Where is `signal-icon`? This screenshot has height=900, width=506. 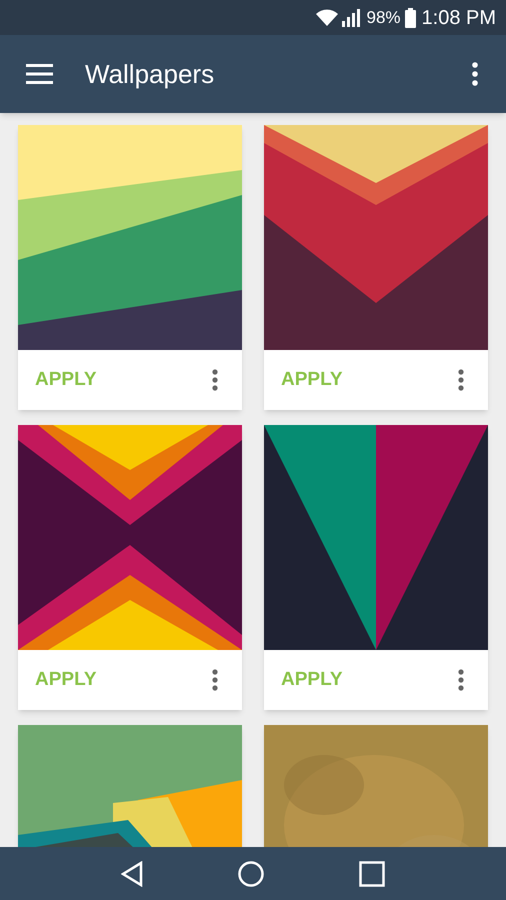
signal-icon is located at coordinates (352, 17).